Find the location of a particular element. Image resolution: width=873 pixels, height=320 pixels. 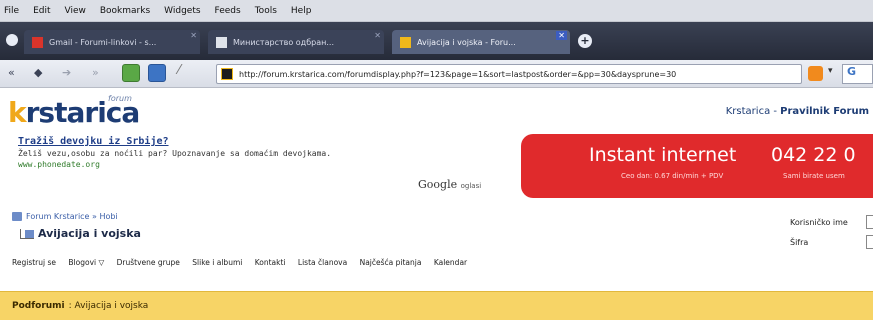

gmail-icon is located at coordinates (37, 42).